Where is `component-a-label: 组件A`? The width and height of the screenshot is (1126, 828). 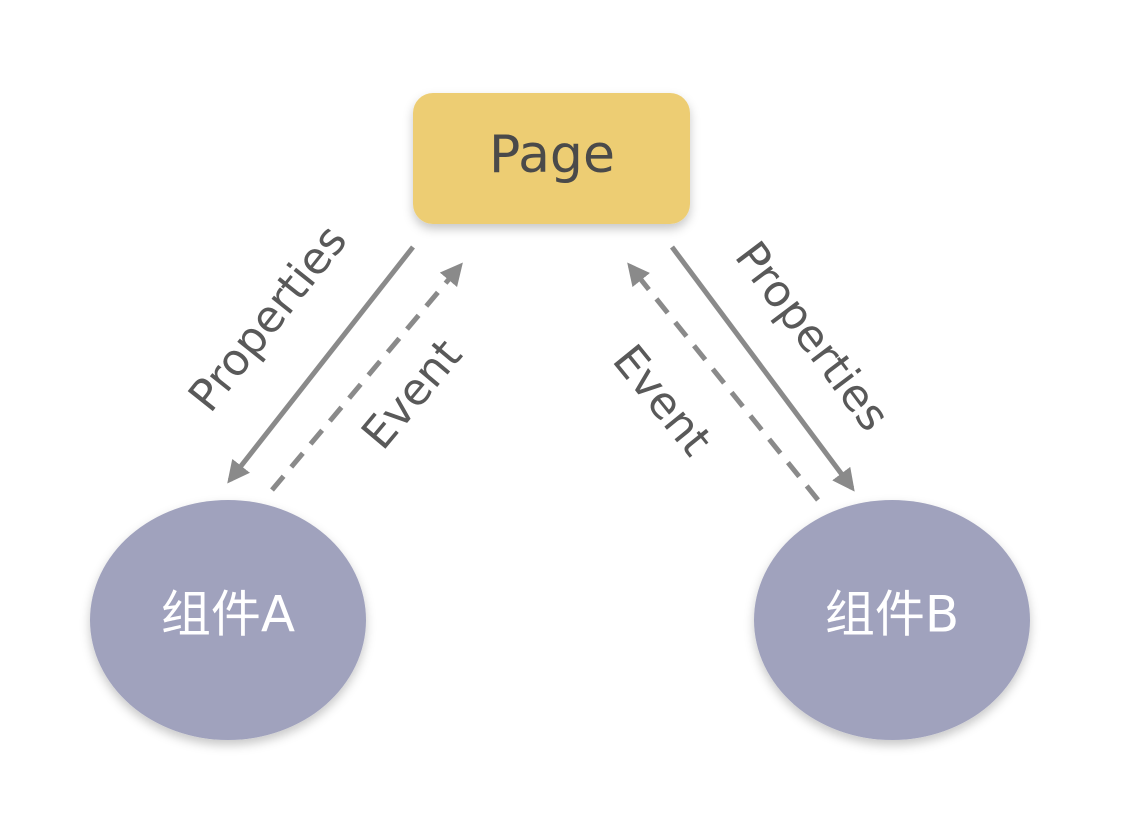
component-a-label: 组件A is located at coordinates (228, 615).